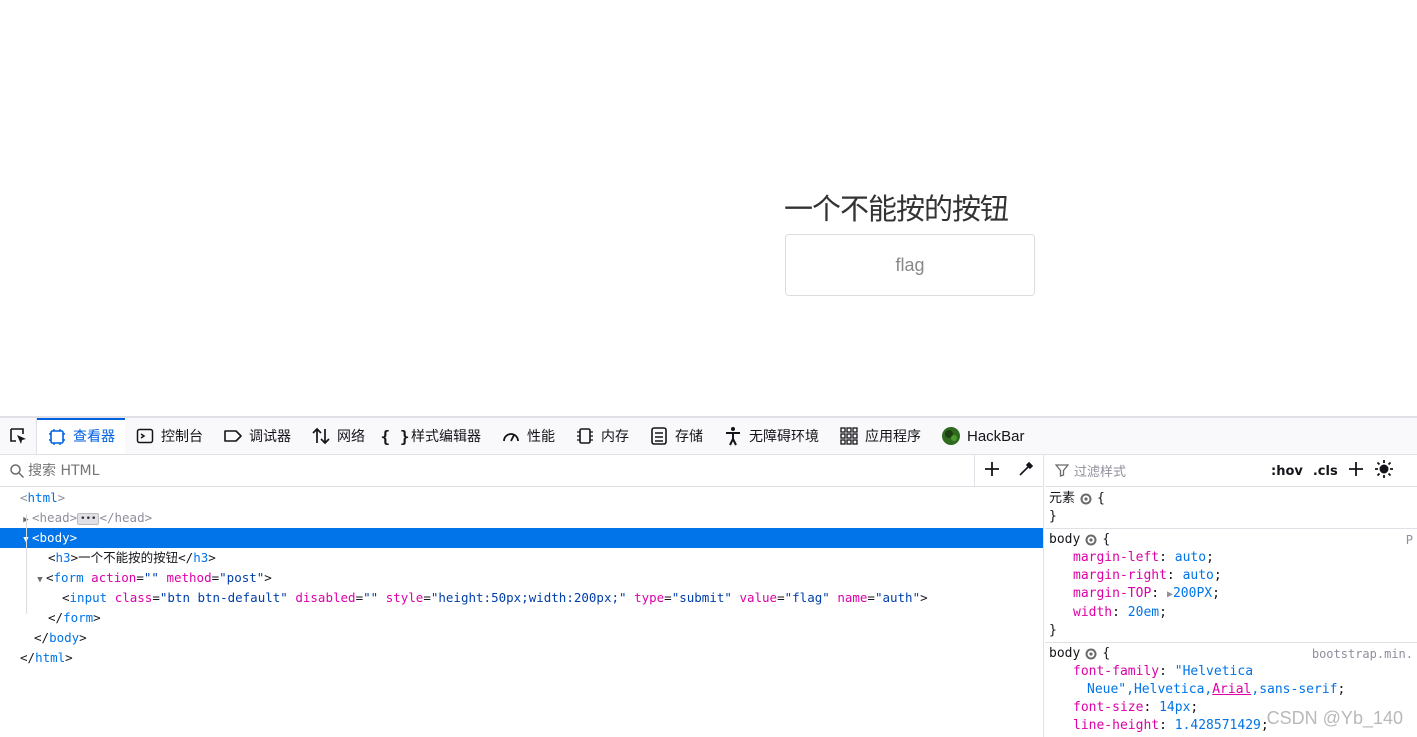  I want to click on declaration: font-family: "Helvetica, so click(1231, 672).